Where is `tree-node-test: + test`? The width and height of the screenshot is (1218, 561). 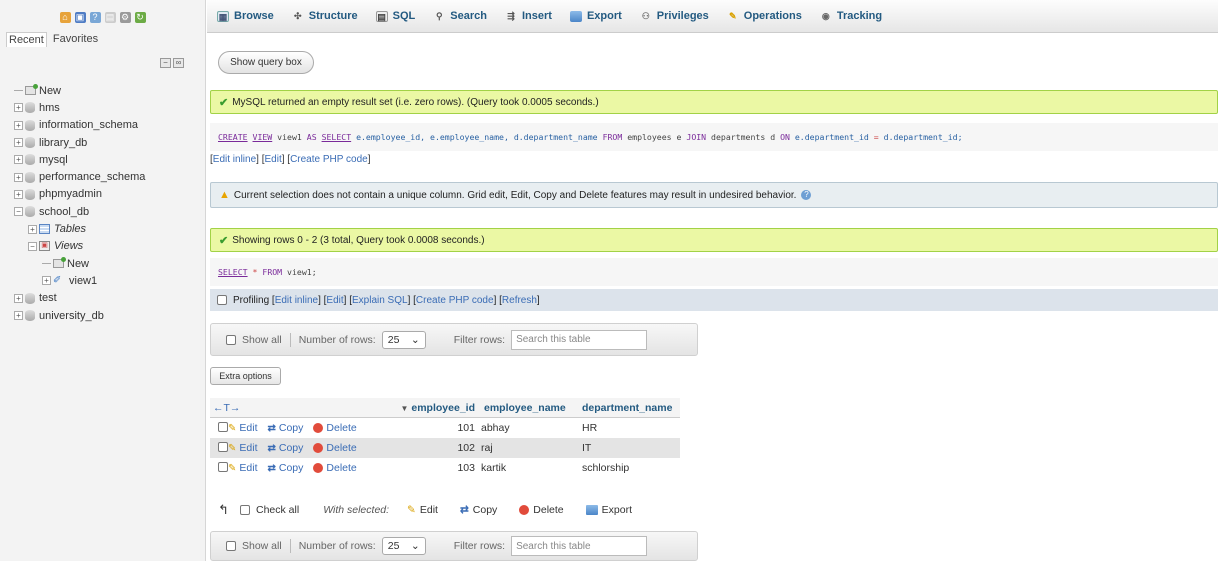 tree-node-test: + test is located at coordinates (103, 298).